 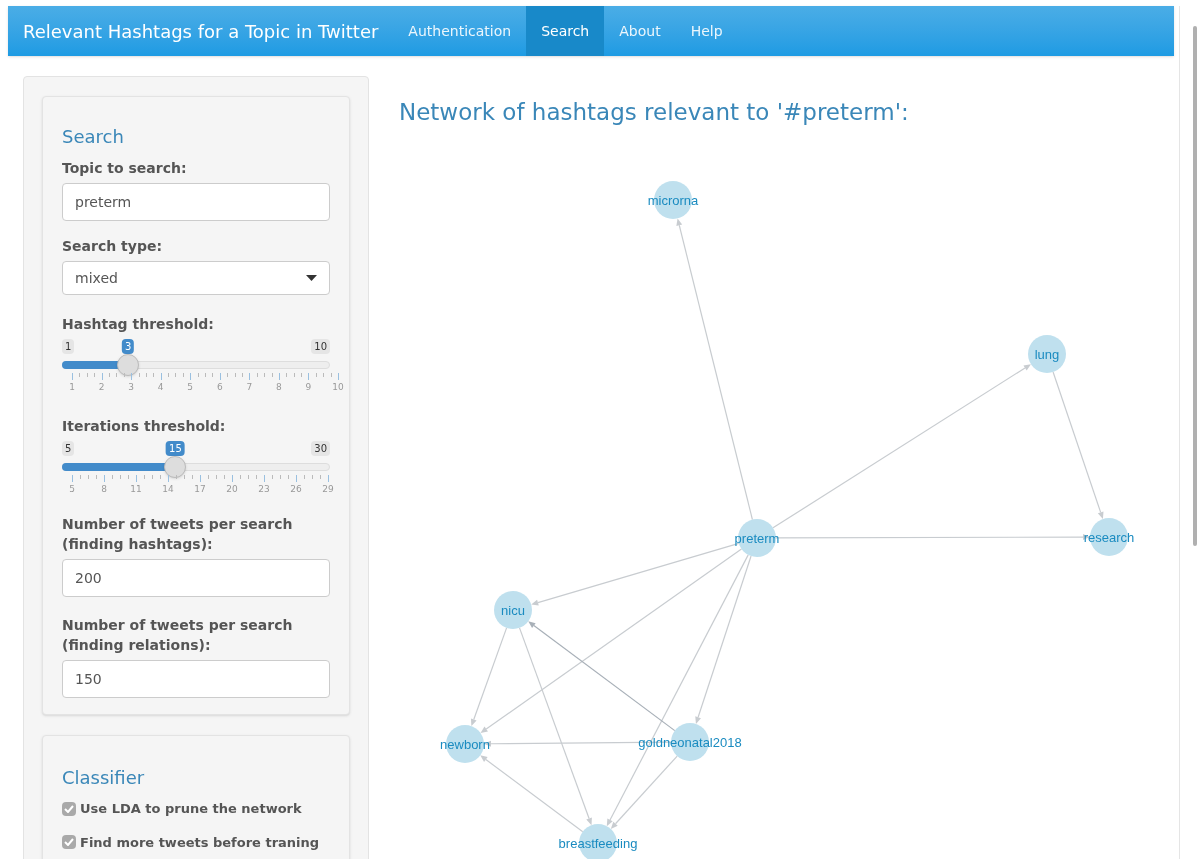 I want to click on node-label: microrna, so click(x=673, y=200).